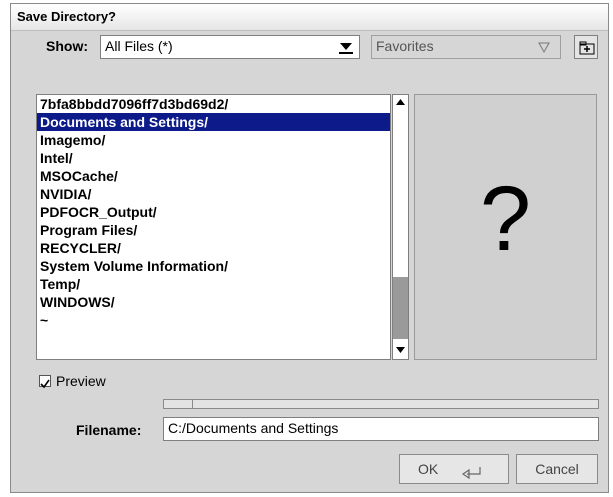 This screenshot has width=613, height=497. I want to click on preview-label: Preview, so click(81, 381).